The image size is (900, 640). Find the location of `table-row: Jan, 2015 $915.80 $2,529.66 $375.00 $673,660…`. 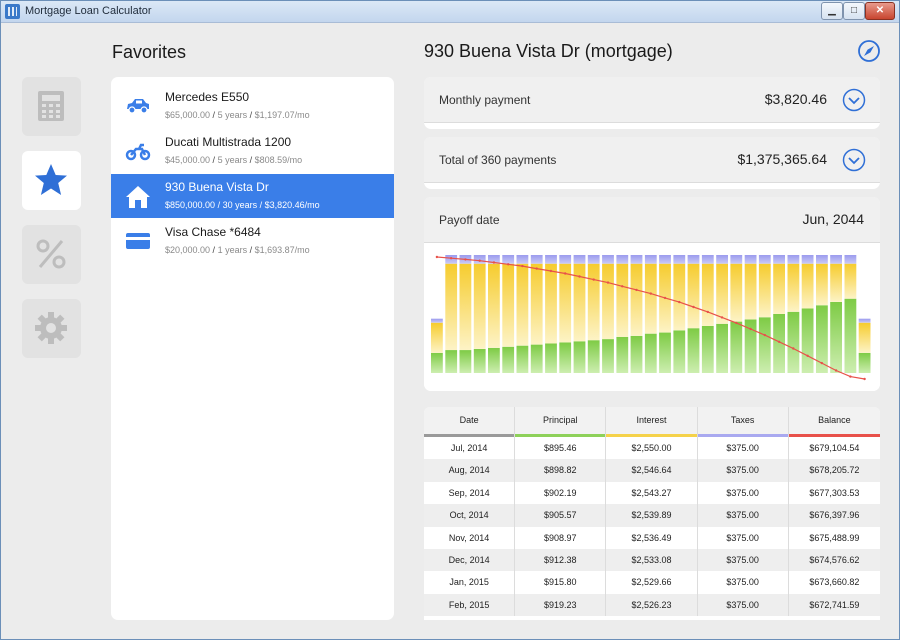

table-row: Jan, 2015 $915.80 $2,529.66 $375.00 $673,660… is located at coordinates (652, 582).